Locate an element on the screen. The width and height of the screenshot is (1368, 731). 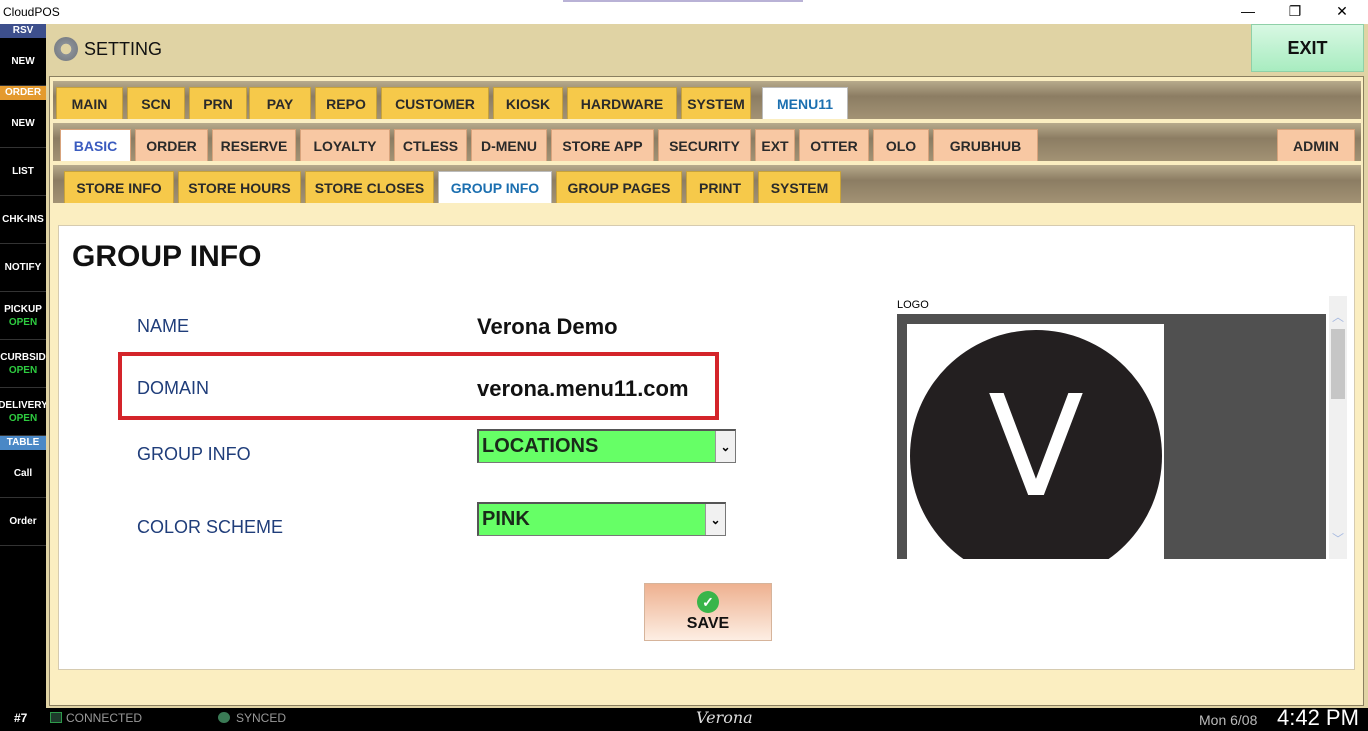
sidebar-item: CURBSID OPEN is located at coordinates (23, 364).